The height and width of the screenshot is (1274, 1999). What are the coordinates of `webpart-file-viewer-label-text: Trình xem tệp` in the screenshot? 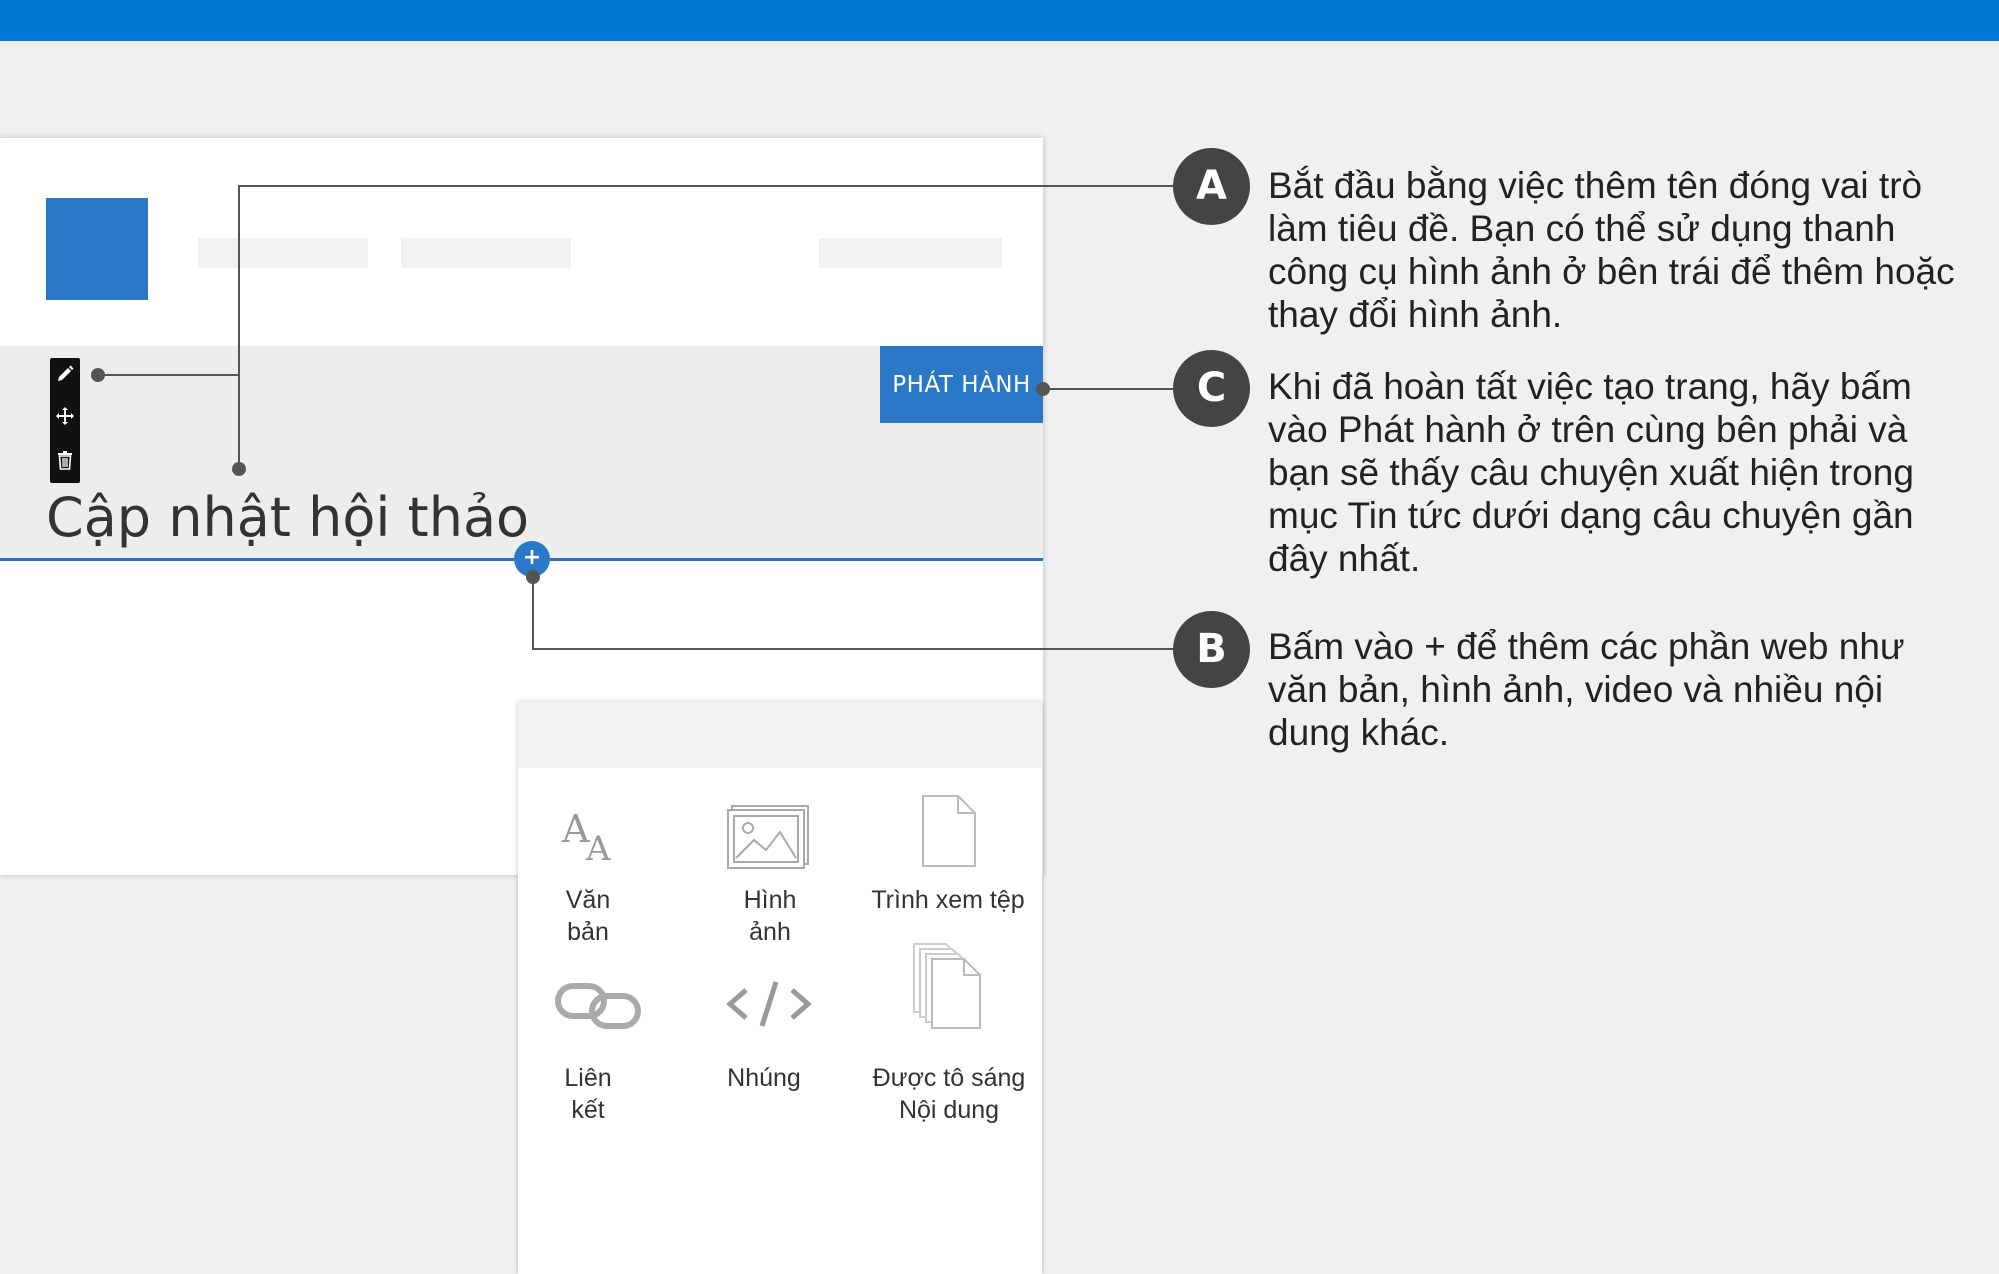 It's located at (948, 900).